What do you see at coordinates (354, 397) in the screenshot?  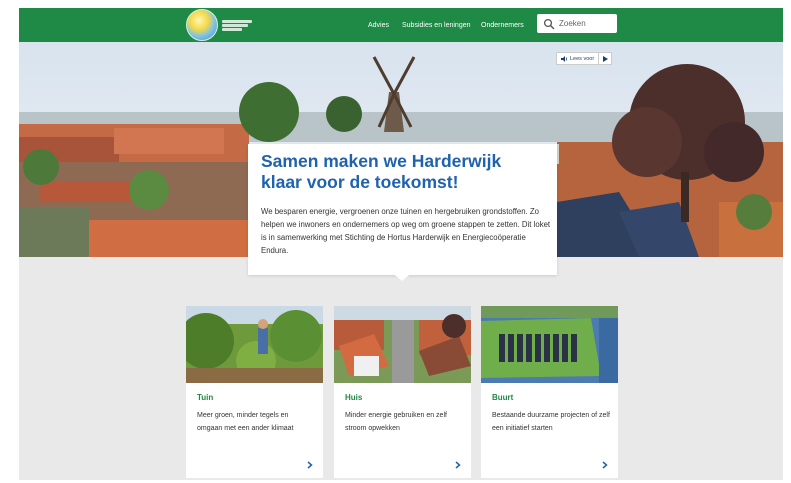 I see `card-huis-title: Huis` at bounding box center [354, 397].